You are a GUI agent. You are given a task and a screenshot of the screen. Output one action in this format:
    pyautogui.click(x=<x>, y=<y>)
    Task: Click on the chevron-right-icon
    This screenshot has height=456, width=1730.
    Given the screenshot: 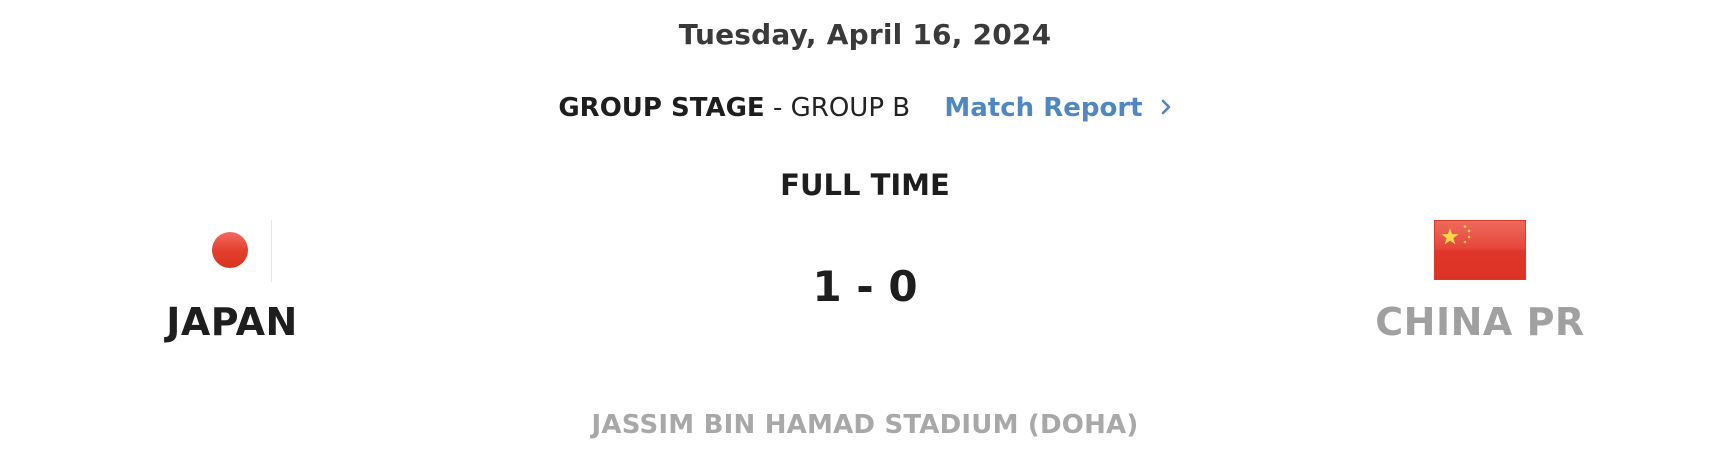 What is the action you would take?
    pyautogui.click(x=1166, y=107)
    